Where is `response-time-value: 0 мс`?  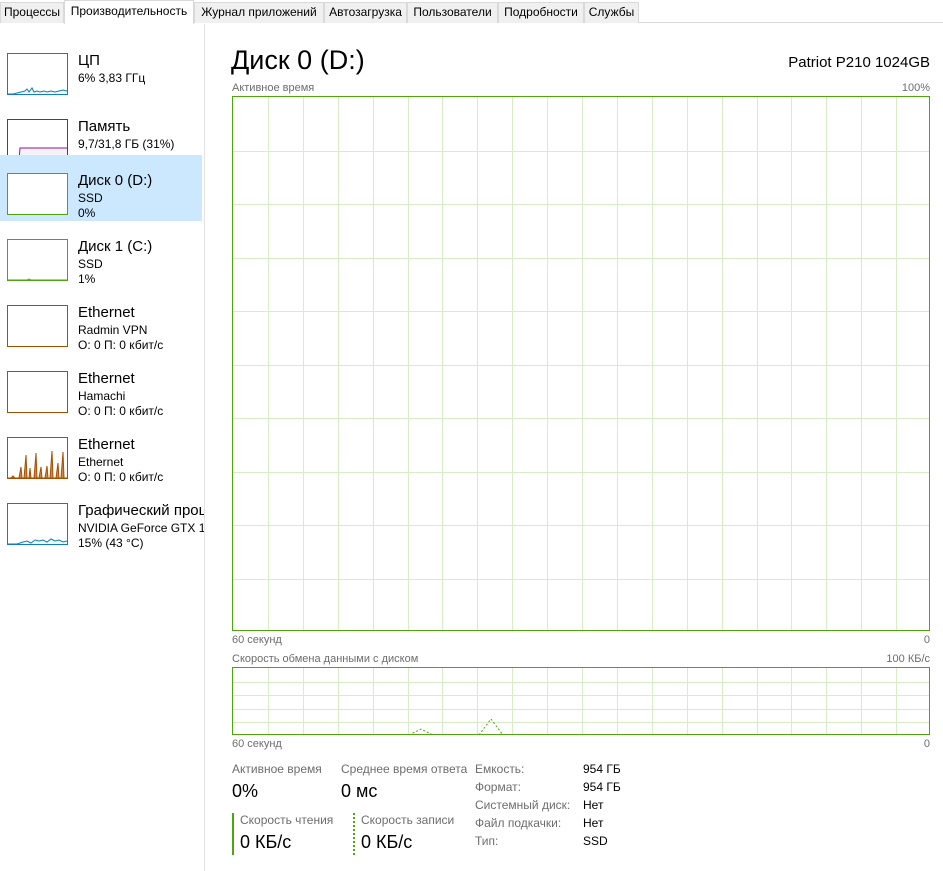
response-time-value: 0 мс is located at coordinates (359, 791).